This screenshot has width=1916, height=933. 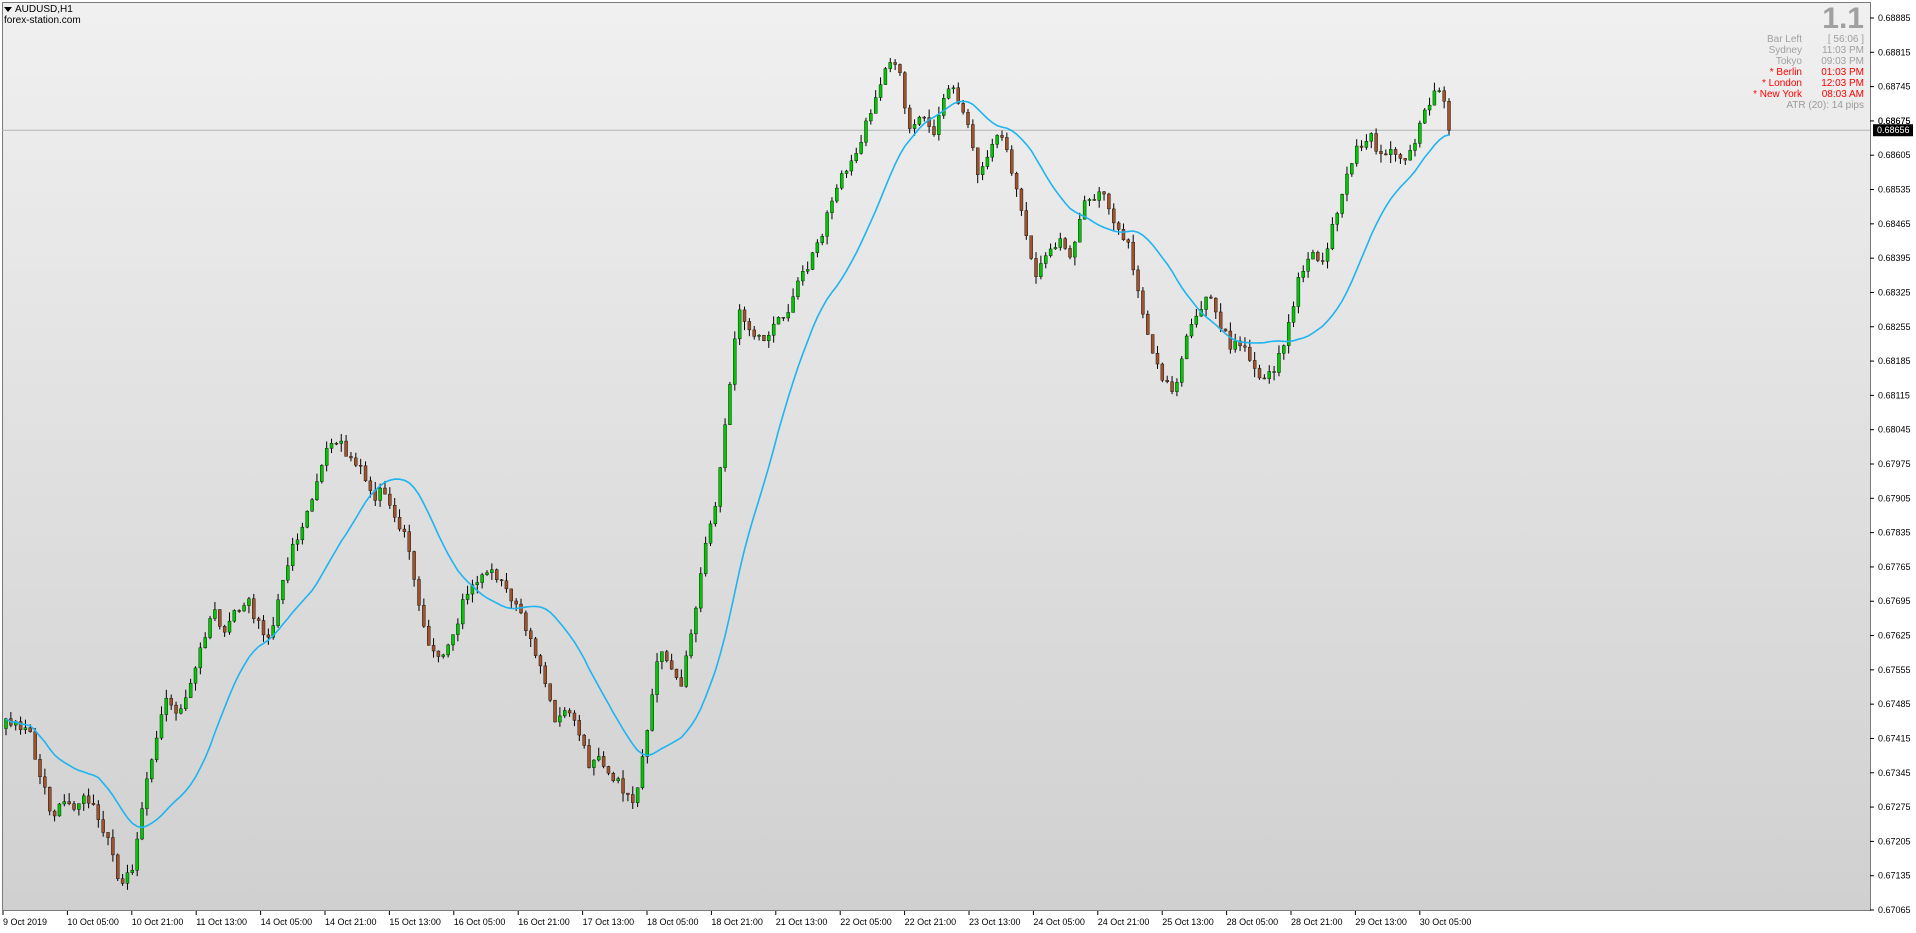 I want to click on y-tick-label: 0.67345, so click(x=1894, y=773).